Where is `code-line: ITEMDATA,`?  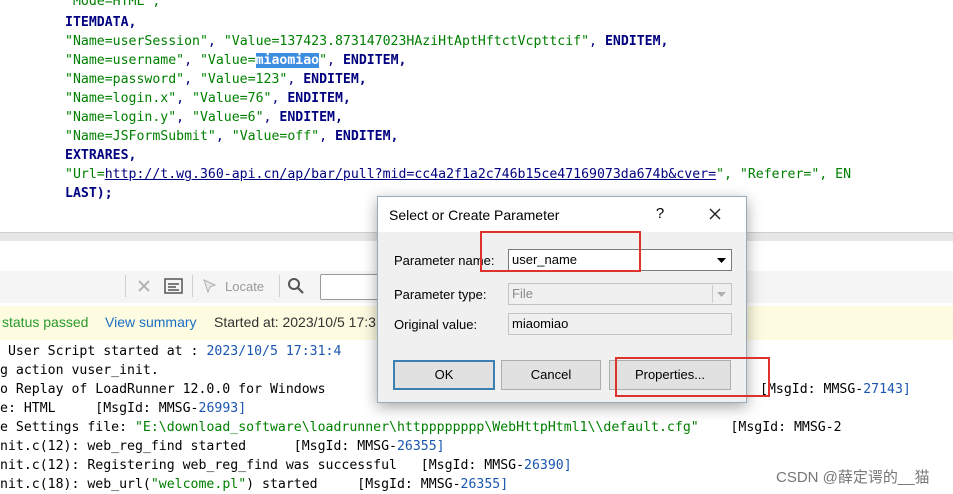 code-line: ITEMDATA, is located at coordinates (101, 22).